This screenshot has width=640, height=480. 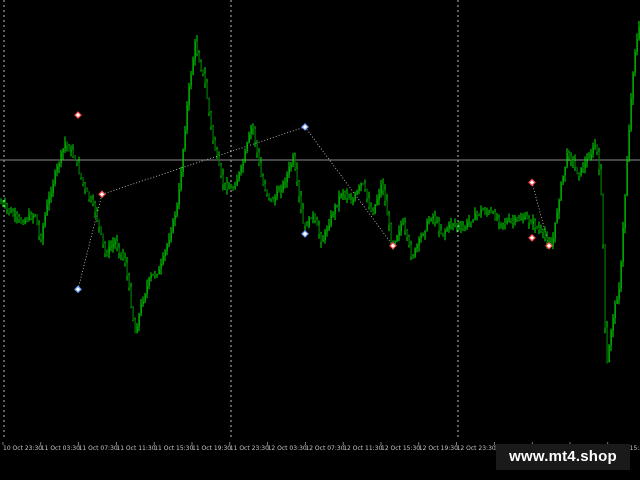 What do you see at coordinates (563, 457) in the screenshot?
I see `watermark-badge: www.mt4.shop` at bounding box center [563, 457].